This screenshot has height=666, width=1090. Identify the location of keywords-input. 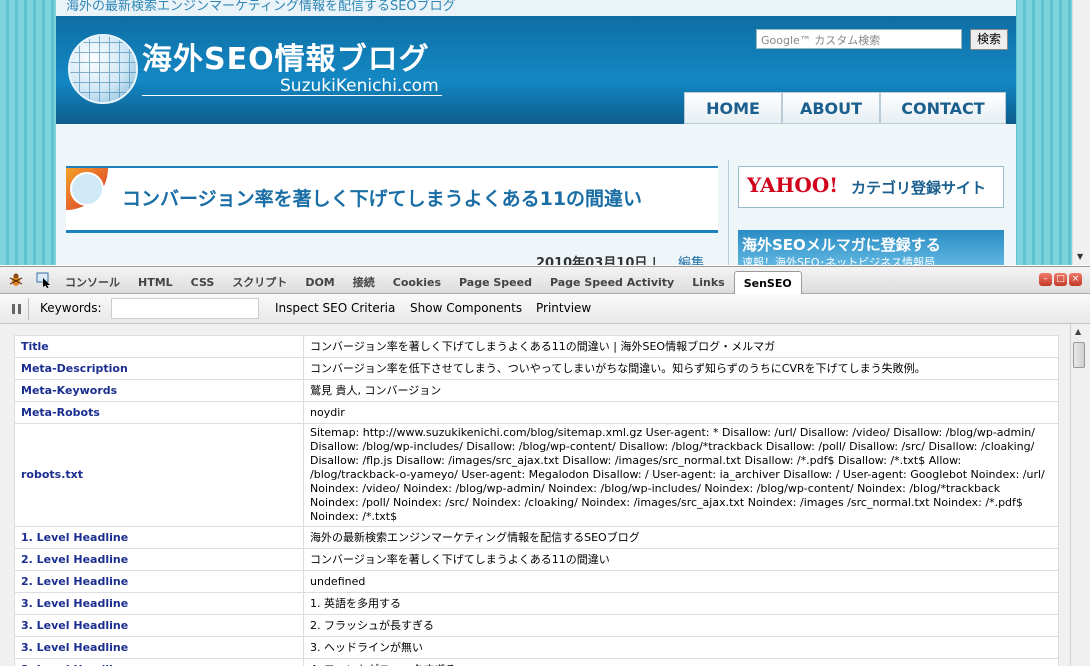
(185, 308).